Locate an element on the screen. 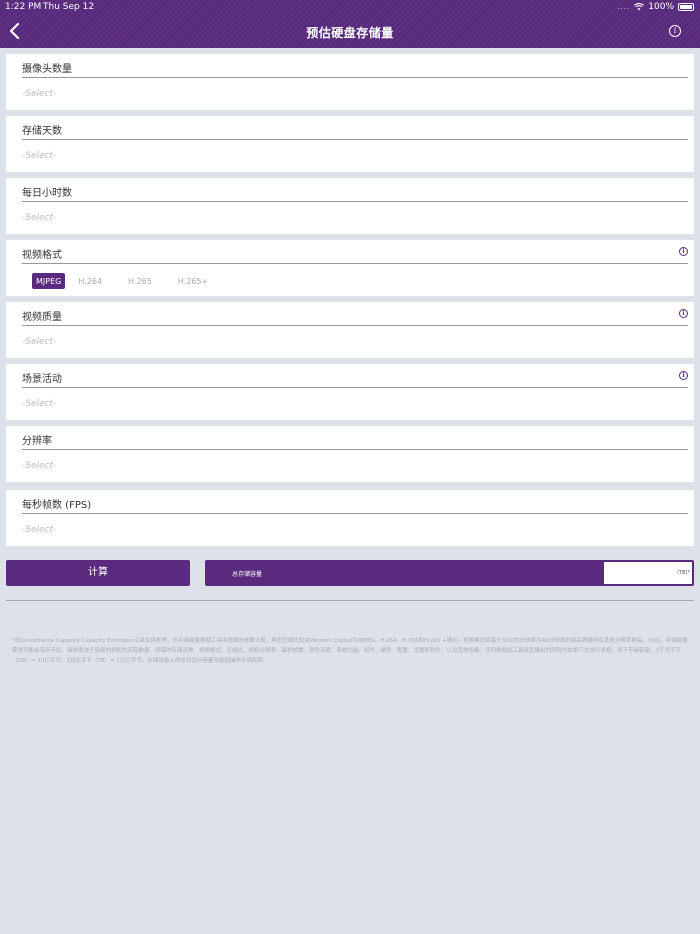 This screenshot has width=700, height=934. field-label: 每秒帧数 (FPS) is located at coordinates (57, 505).